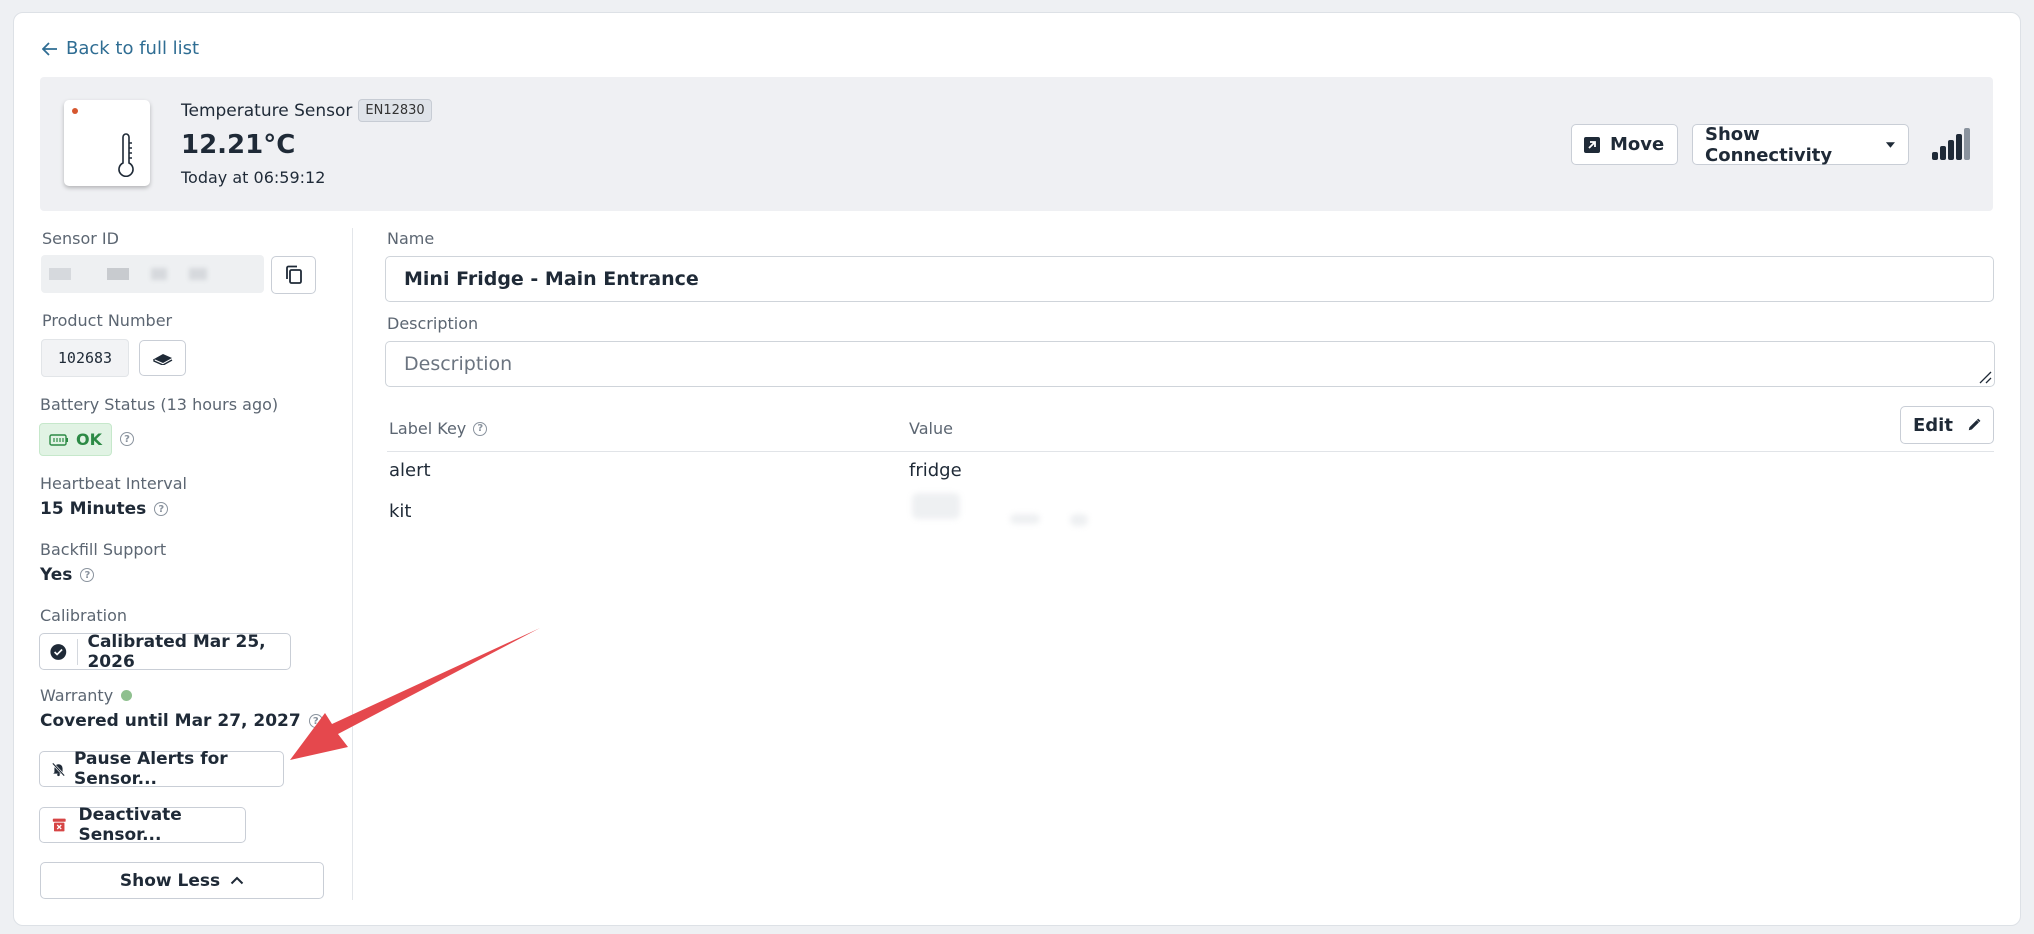 This screenshot has width=2034, height=934. I want to click on annotation-arrow, so click(415, 694).